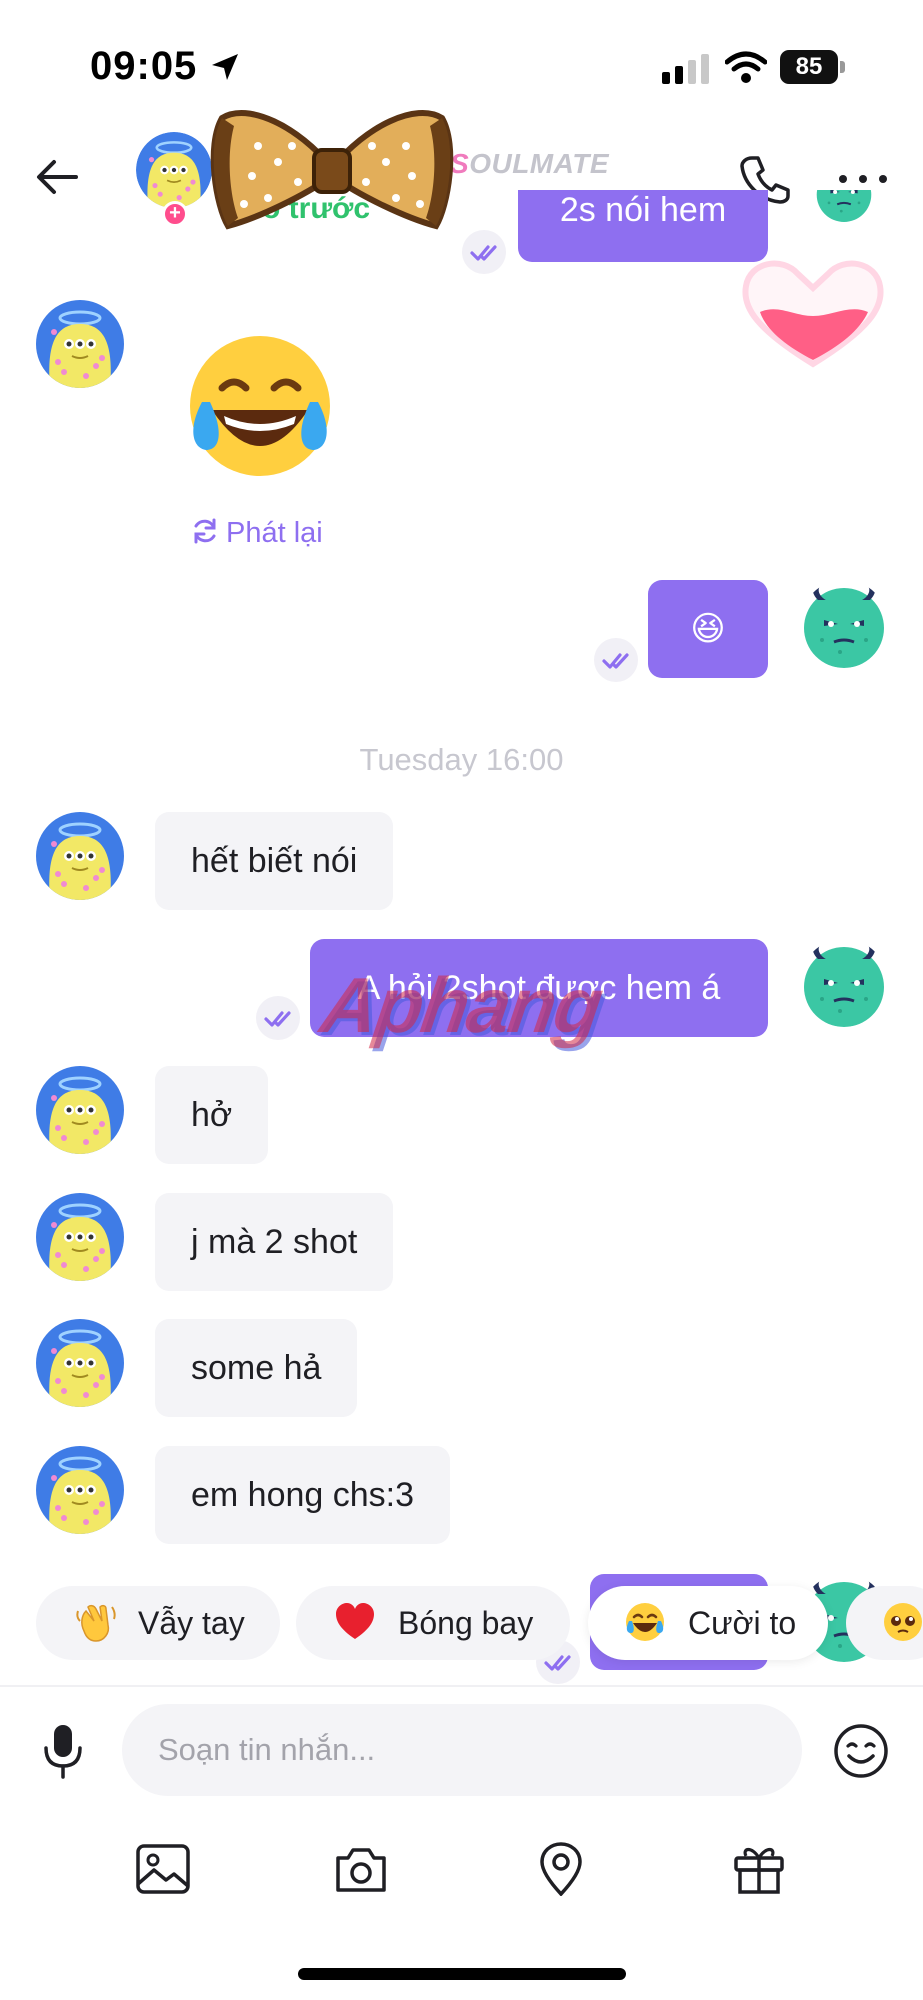 The image size is (923, 2000). What do you see at coordinates (361, 1869) in the screenshot?
I see `camera-icon` at bounding box center [361, 1869].